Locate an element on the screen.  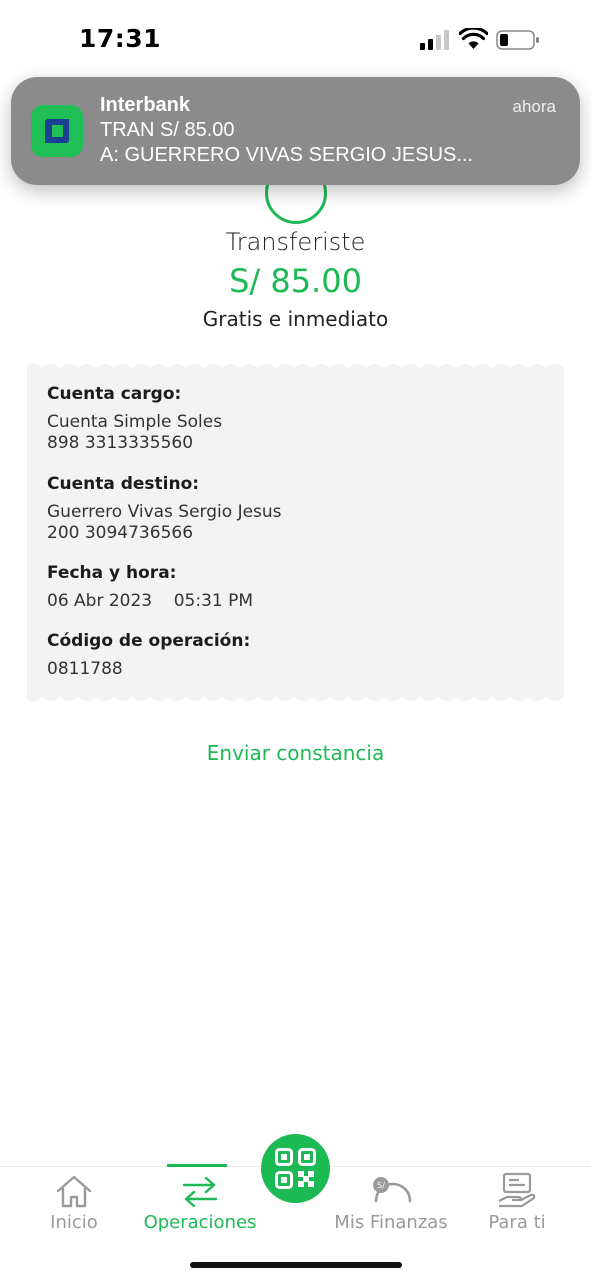
fecha-label: Fecha y hora: is located at coordinates (112, 573).